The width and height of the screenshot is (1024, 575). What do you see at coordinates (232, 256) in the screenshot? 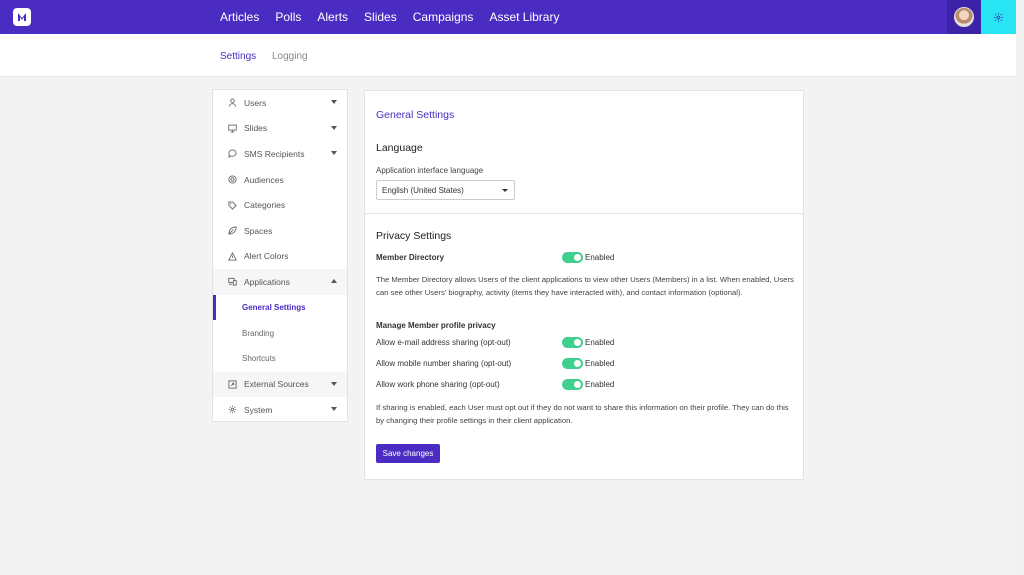
I see `warning-icon` at bounding box center [232, 256].